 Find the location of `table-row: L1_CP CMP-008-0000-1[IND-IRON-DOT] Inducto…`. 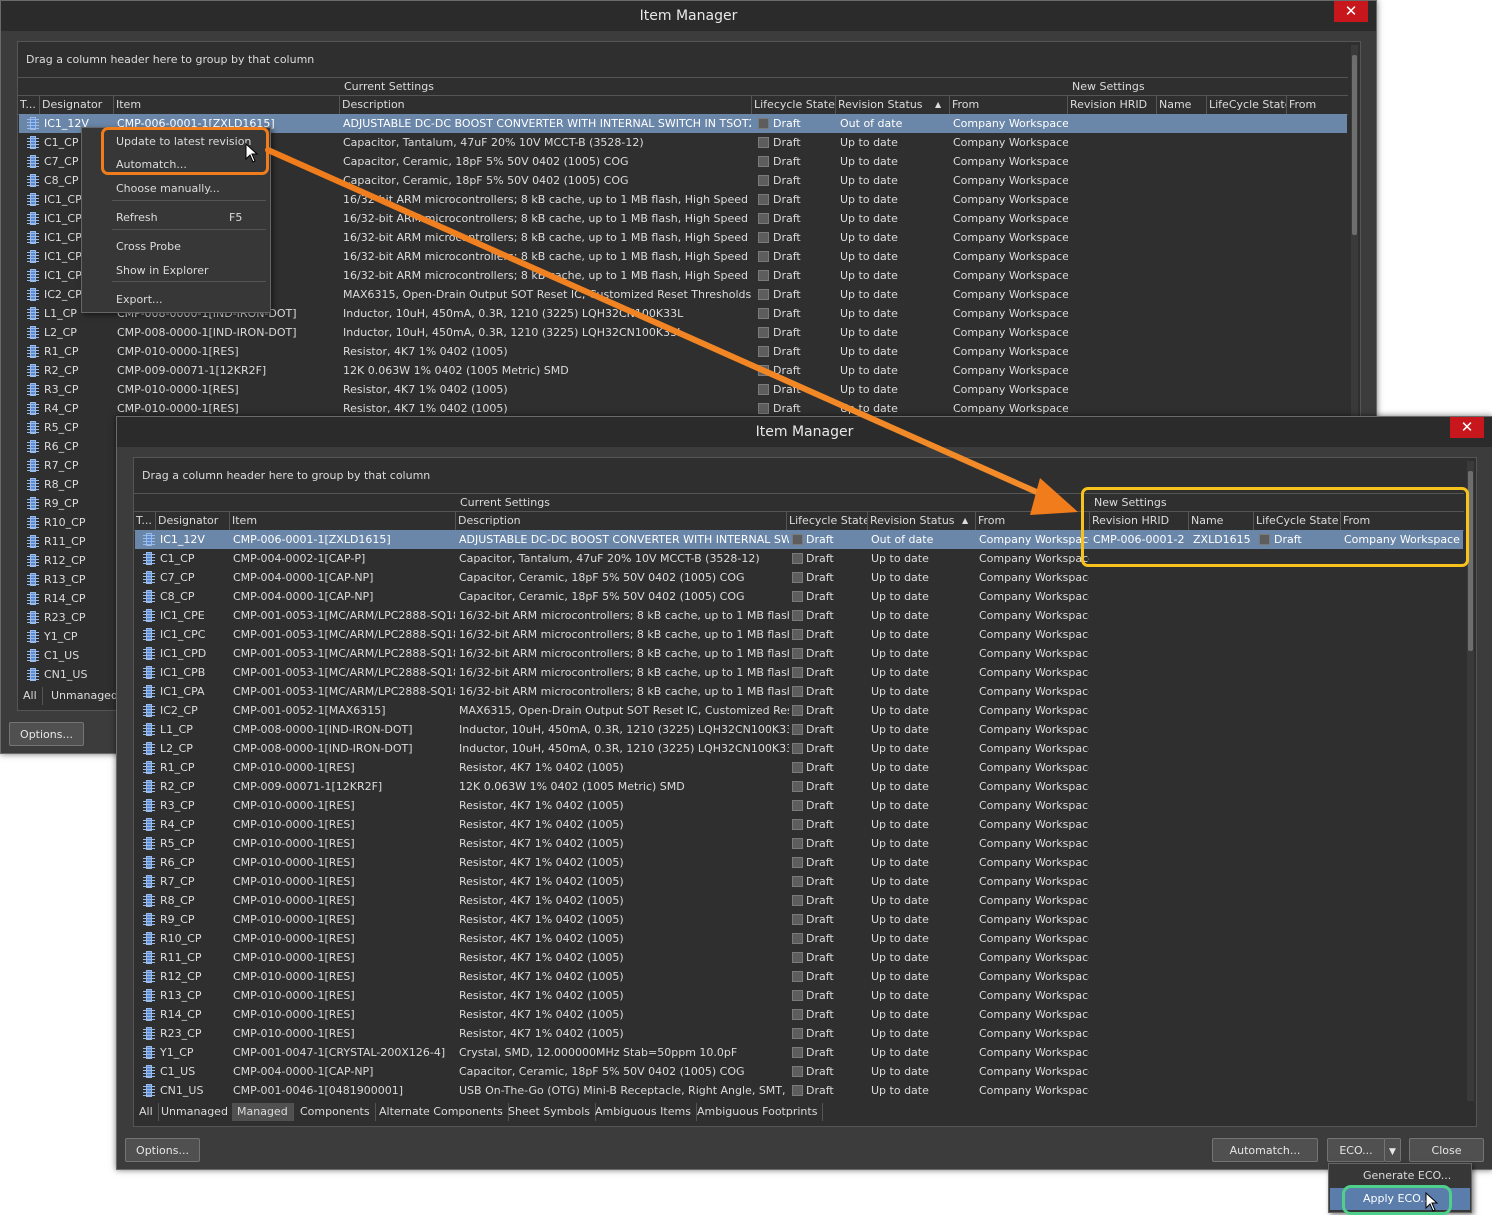

table-row: L1_CP CMP-008-0000-1[IND-IRON-DOT] Inducto… is located at coordinates (799, 729).